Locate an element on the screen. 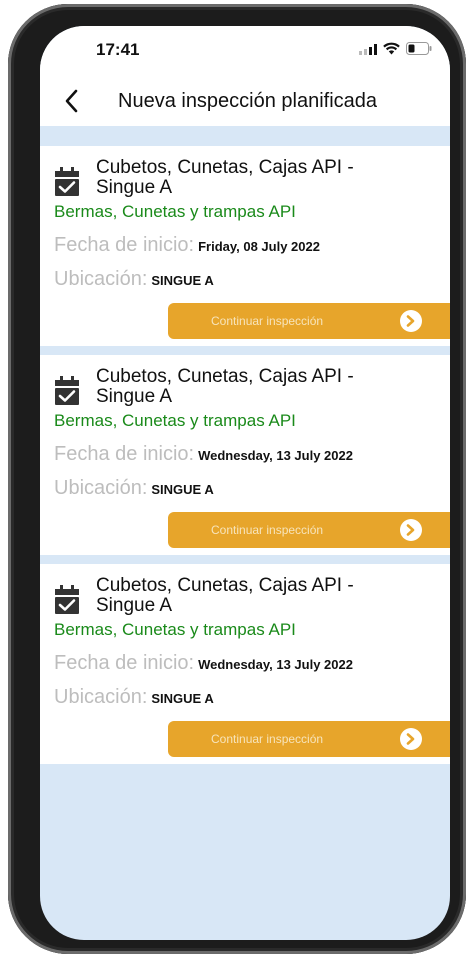 Image resolution: width=474 pixels, height=959 pixels. page-title: Nueva inspección planificada is located at coordinates (248, 101).